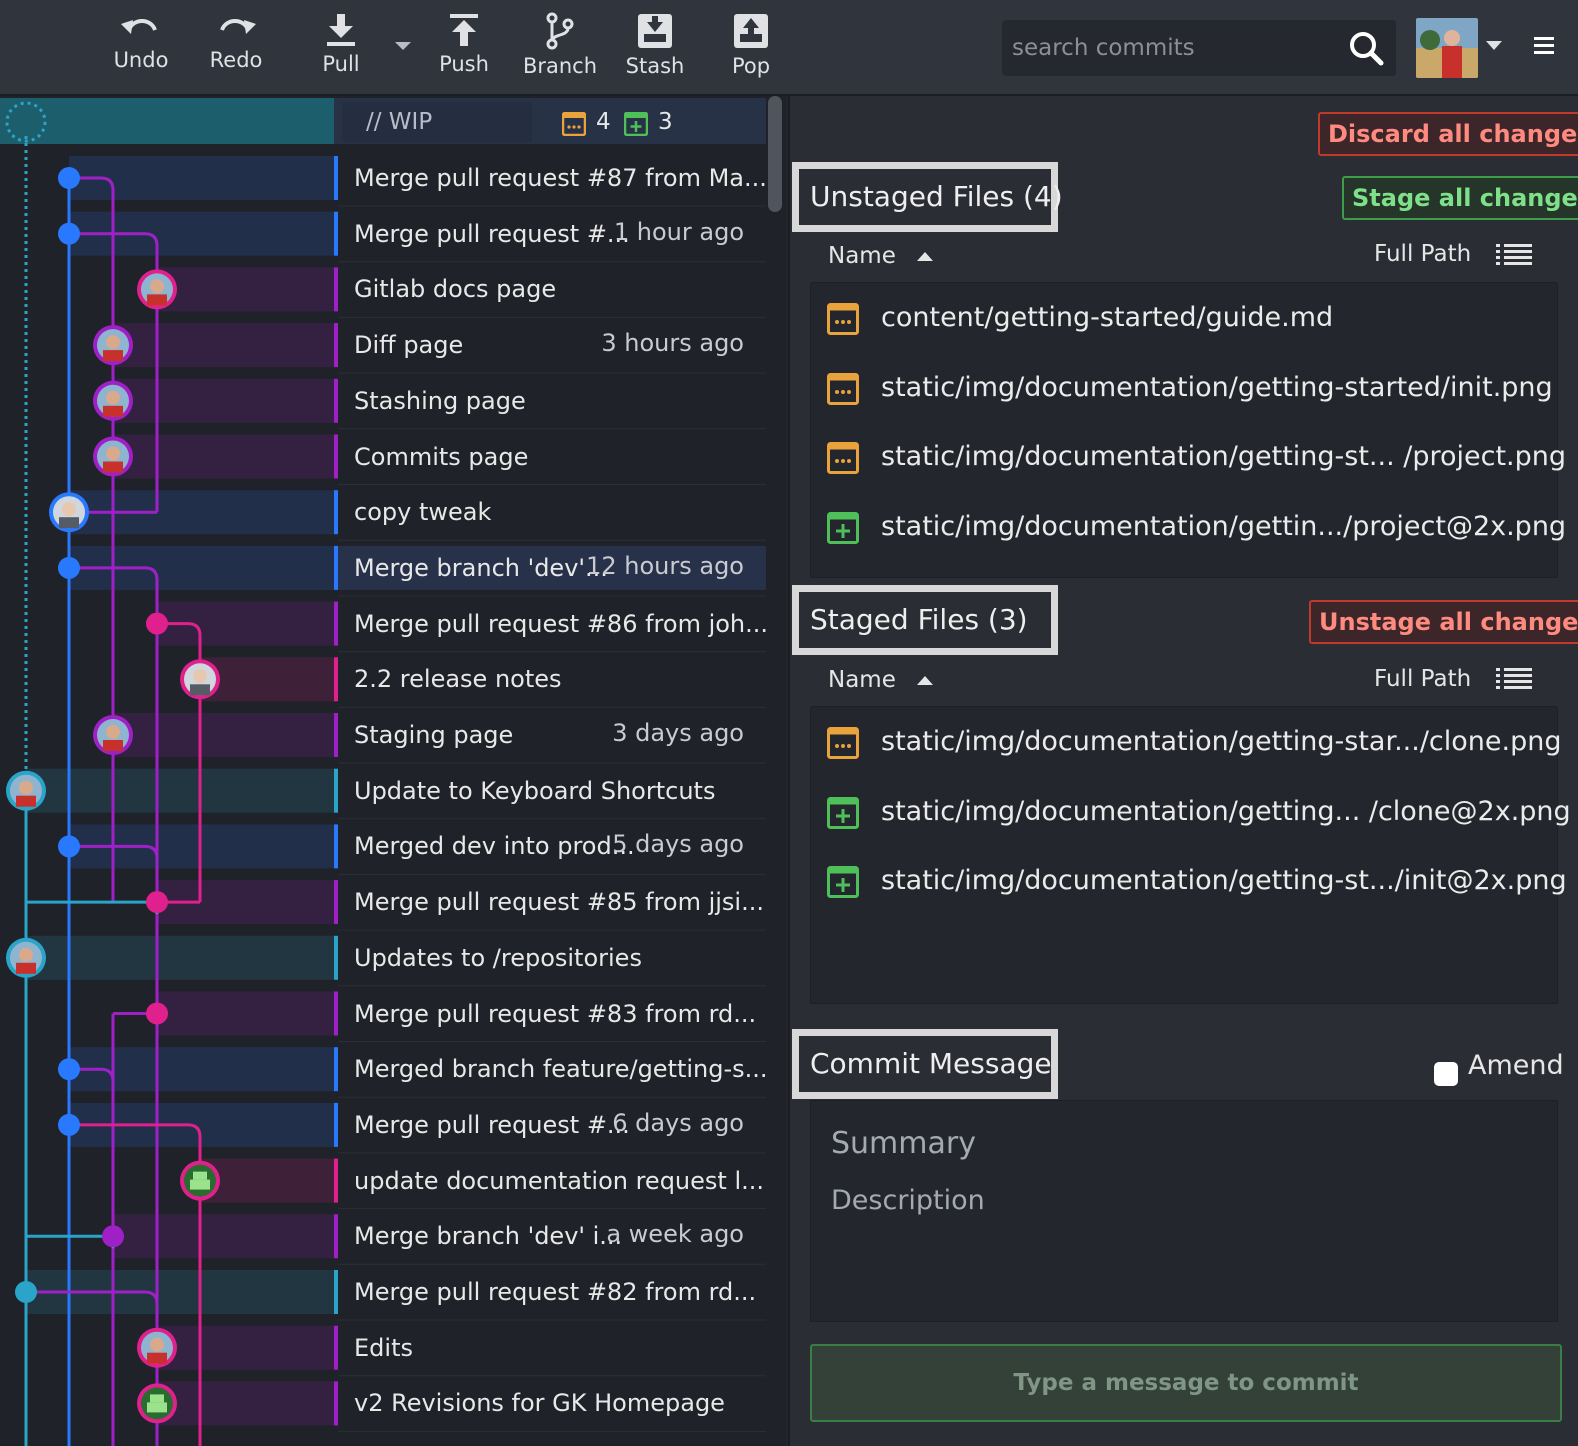 This screenshot has height=1446, width=1578. I want to click on commit-message: Update to Keyboard Shortcuts, so click(534, 791).